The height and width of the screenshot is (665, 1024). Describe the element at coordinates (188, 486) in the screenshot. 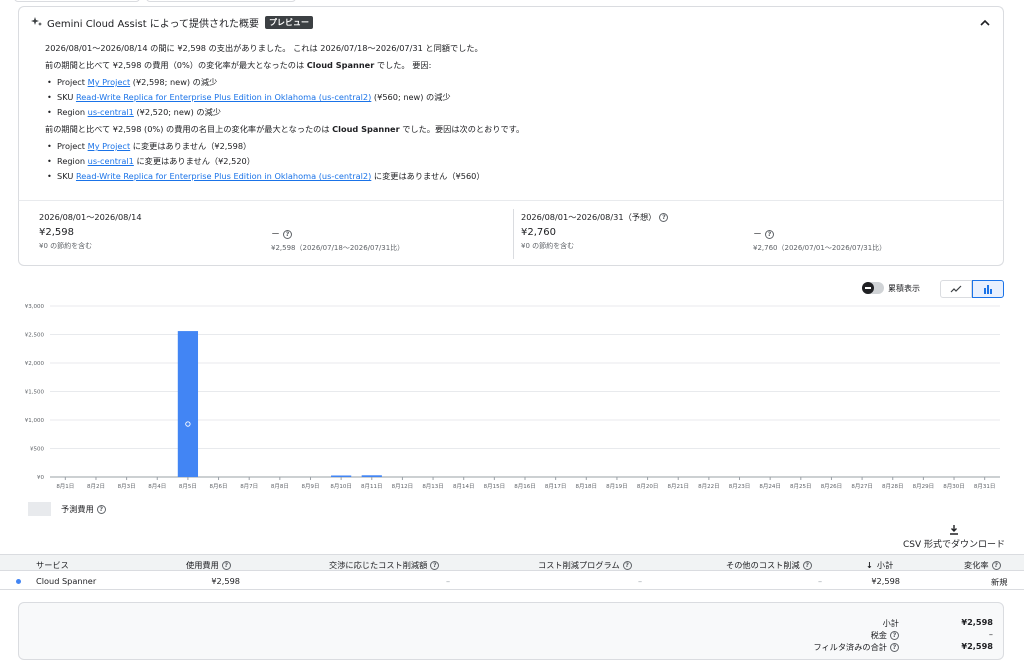

I see `x-tick-label: 8月5日` at that location.